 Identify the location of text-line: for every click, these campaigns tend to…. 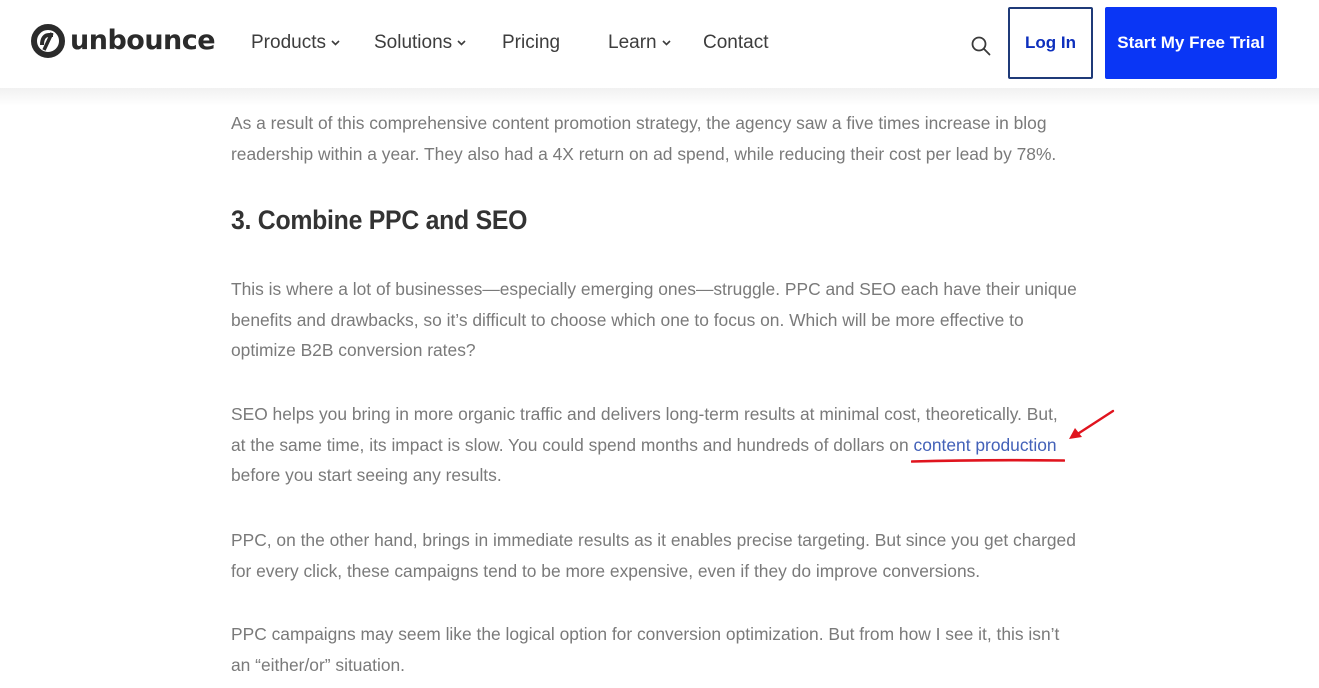
(606, 570).